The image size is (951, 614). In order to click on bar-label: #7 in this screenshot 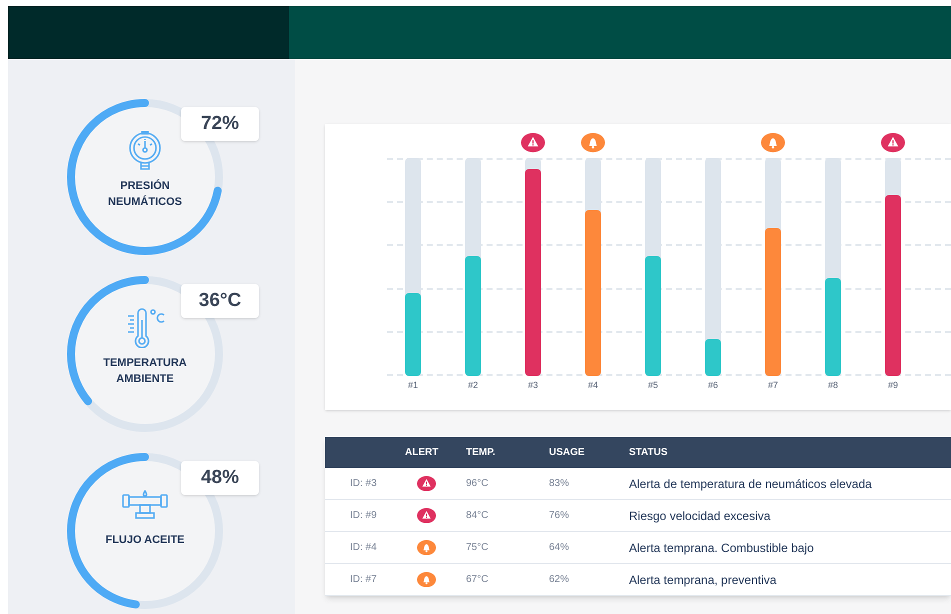, I will do `click(773, 385)`.